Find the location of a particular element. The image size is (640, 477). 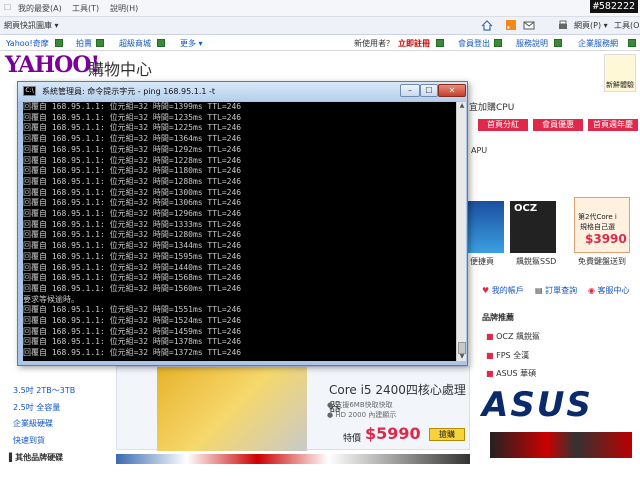

apu-label: APU is located at coordinates (479, 150).